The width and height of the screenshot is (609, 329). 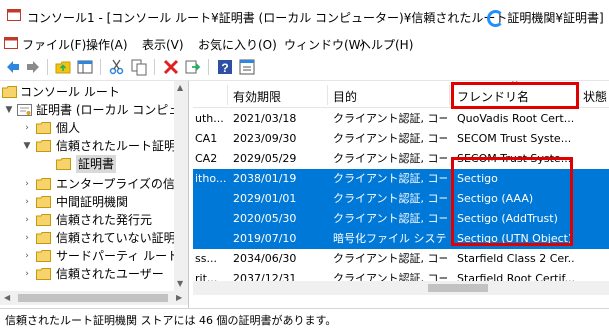 I want to click on cell-expires: 2019/07/10, so click(x=265, y=238).